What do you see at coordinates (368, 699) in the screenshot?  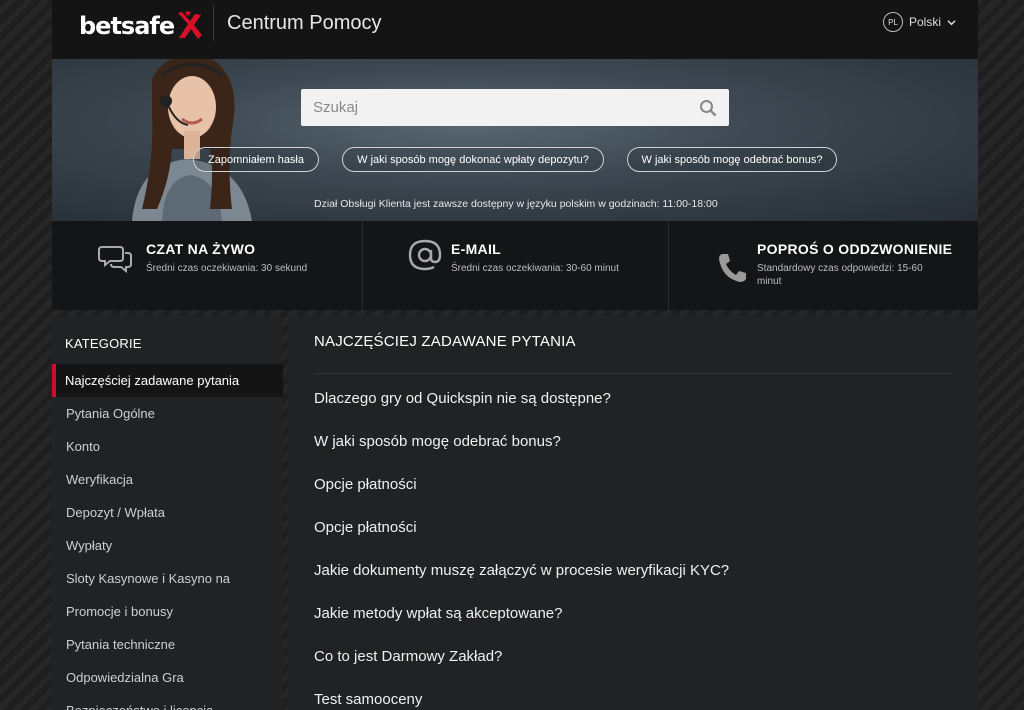 I see `faq-question: Test samooceny` at bounding box center [368, 699].